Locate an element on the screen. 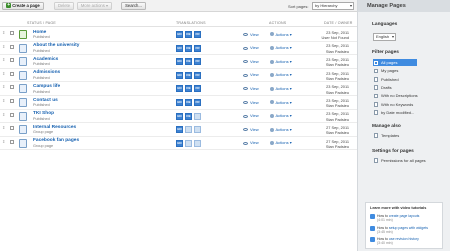 This screenshot has height=251, width=450. page-title-link: Home is located at coordinates (39, 32).